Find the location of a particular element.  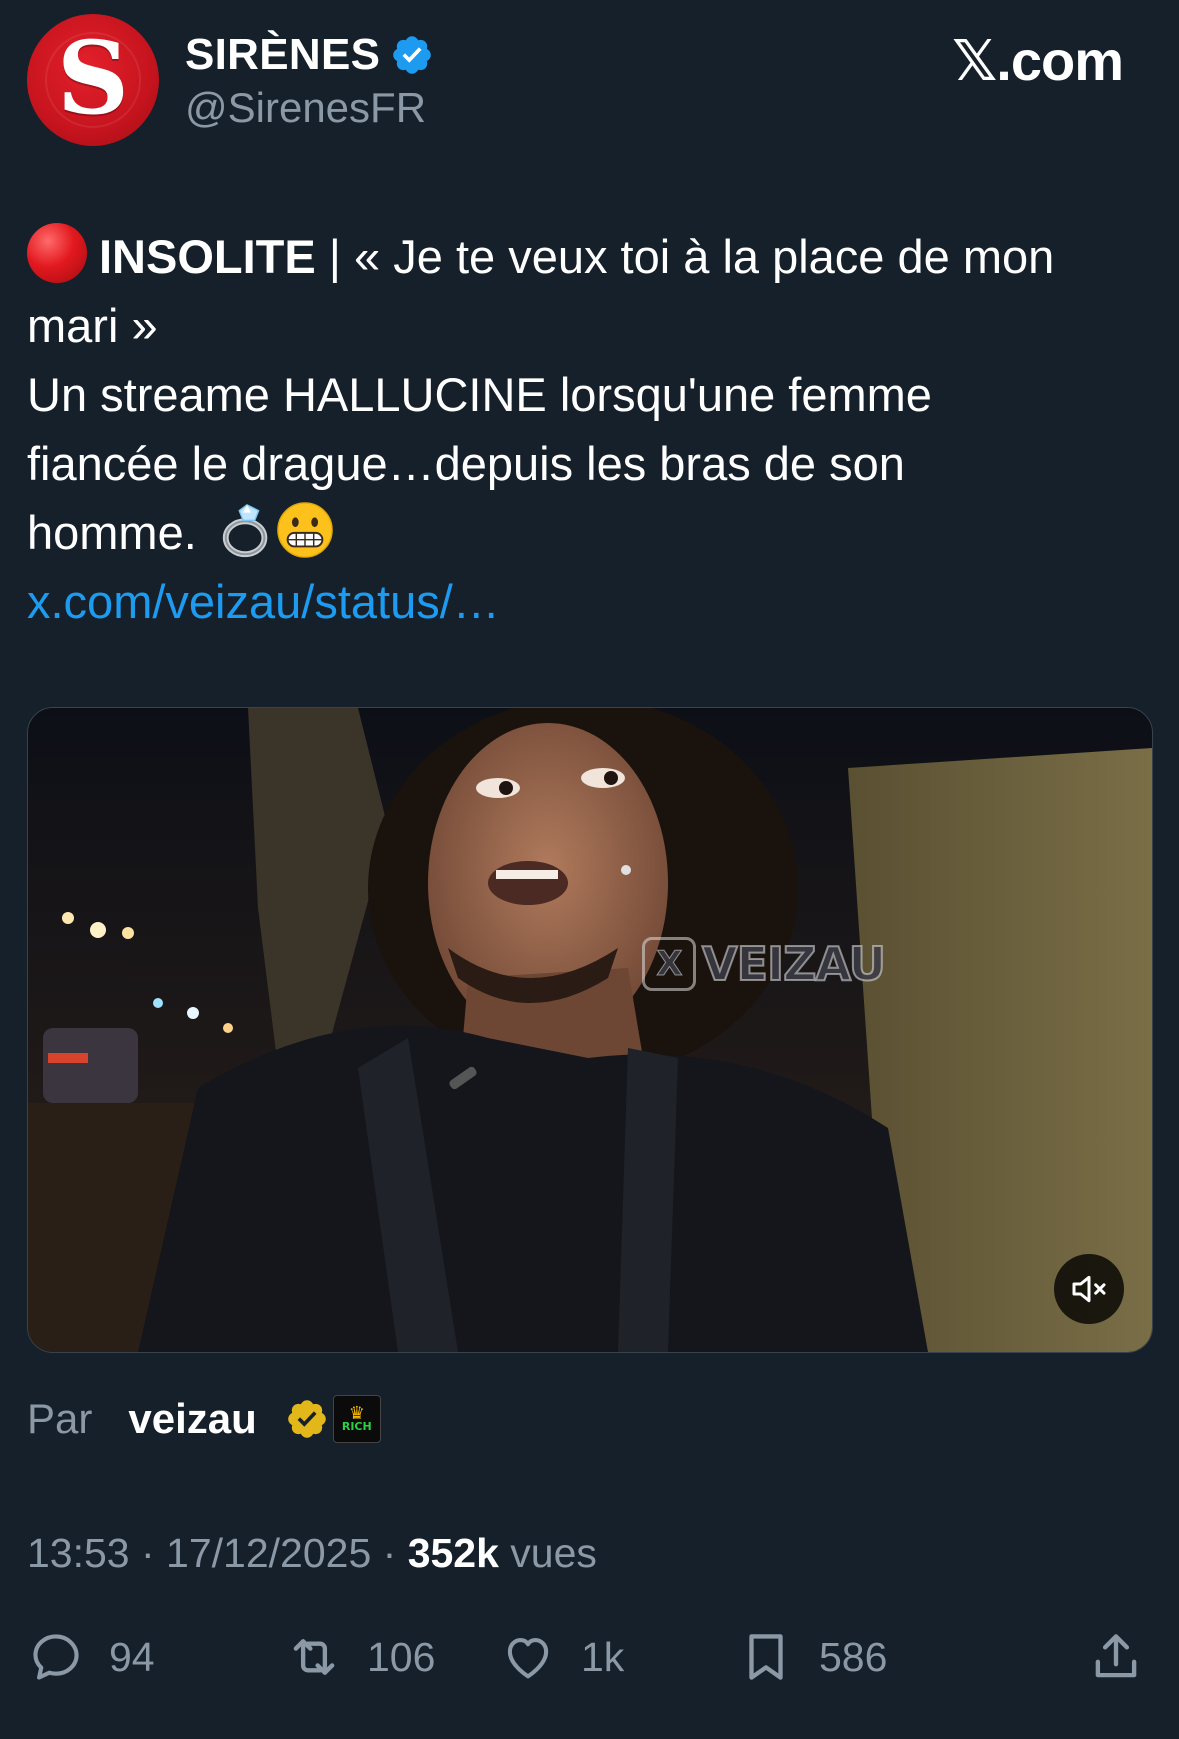

verified-badge-icon is located at coordinates (412, 55).